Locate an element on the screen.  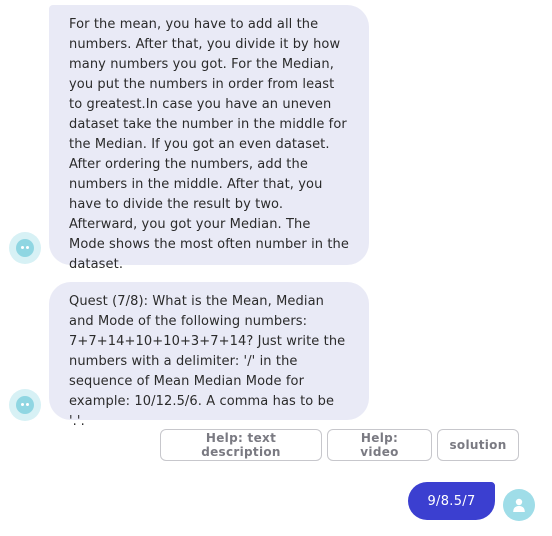
user-person-icon is located at coordinates (519, 505).